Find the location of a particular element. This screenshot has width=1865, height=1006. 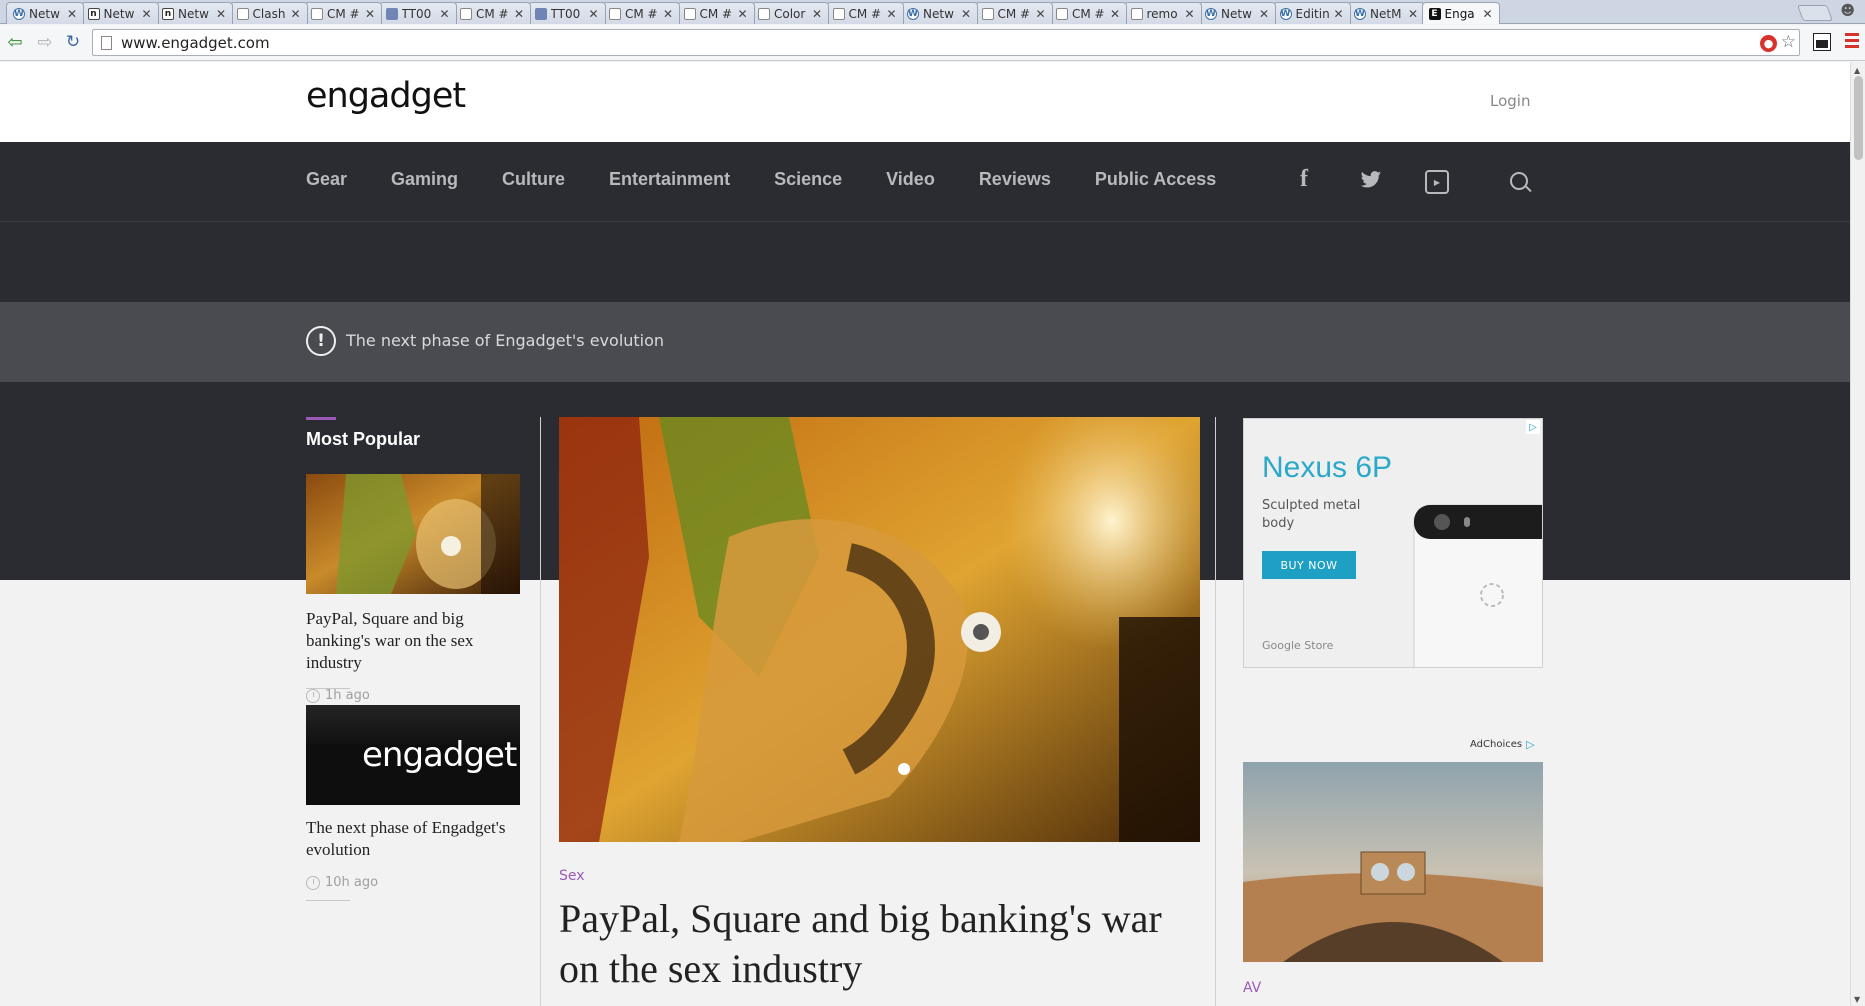

search-icon is located at coordinates (1519, 181).